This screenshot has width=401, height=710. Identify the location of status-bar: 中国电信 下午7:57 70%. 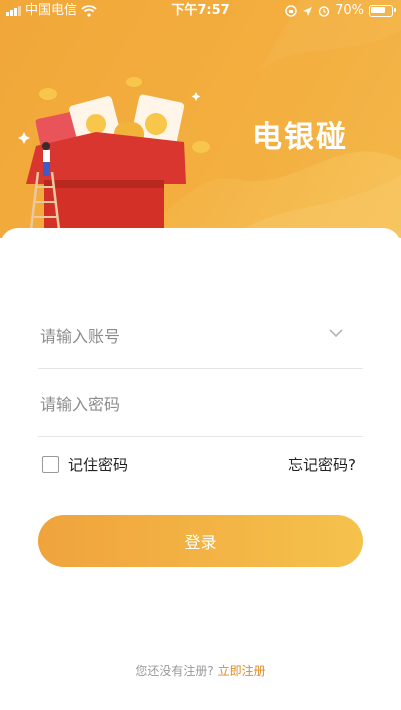
(200, 11).